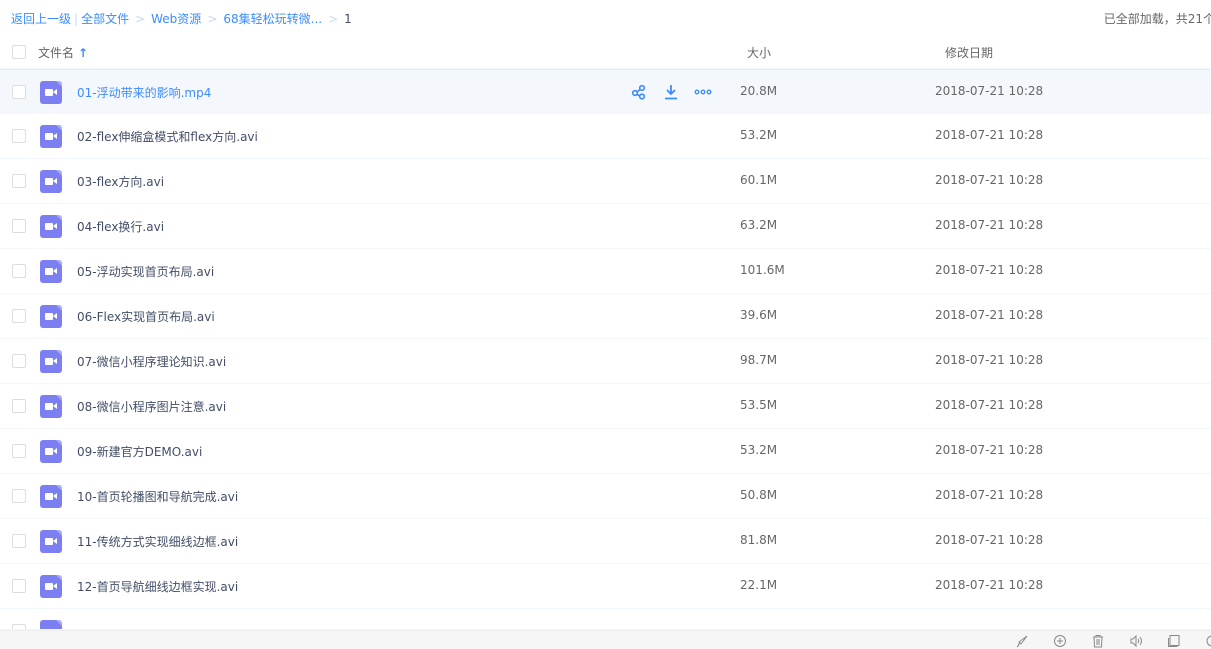  I want to click on bottom-toolbar, so click(605, 639).